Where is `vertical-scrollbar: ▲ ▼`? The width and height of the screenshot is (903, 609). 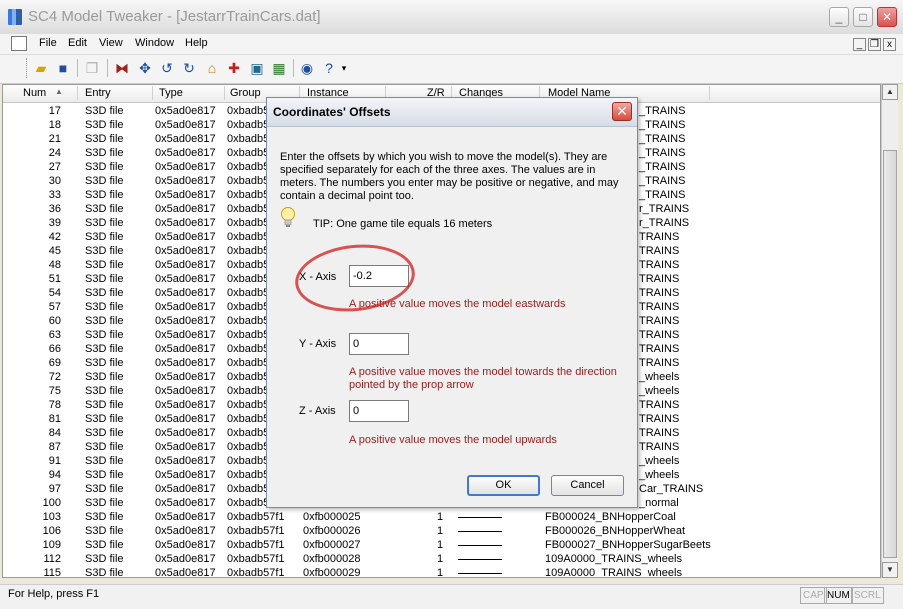 vertical-scrollbar: ▲ ▼ is located at coordinates (889, 331).